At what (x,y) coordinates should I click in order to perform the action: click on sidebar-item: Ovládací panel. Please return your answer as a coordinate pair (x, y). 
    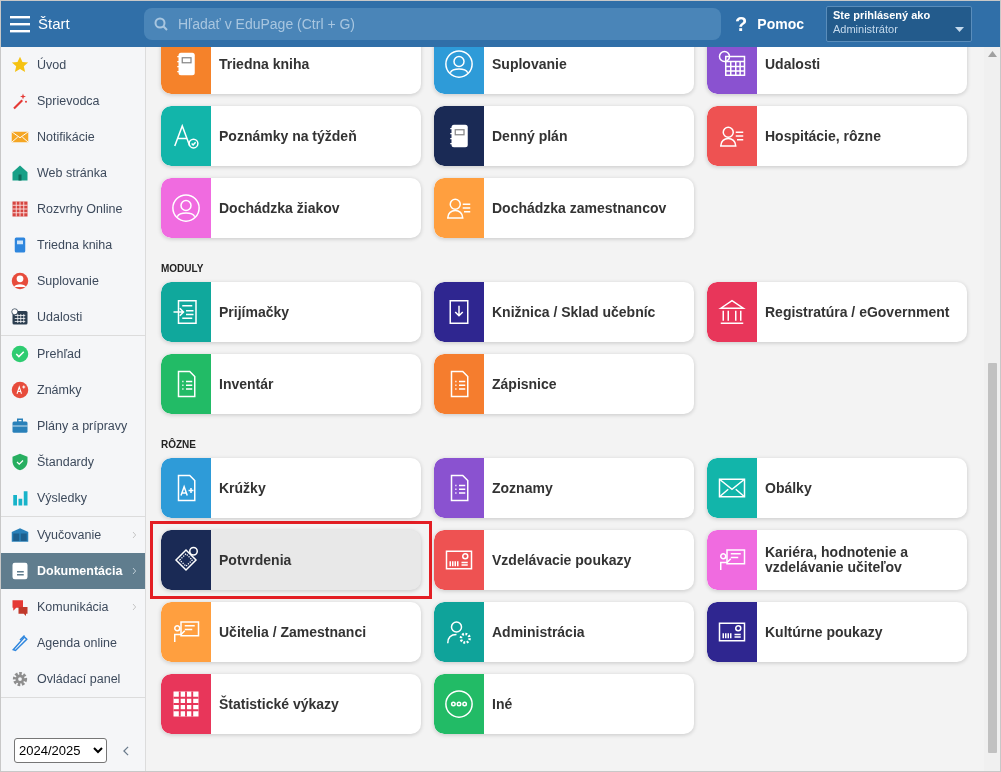
    Looking at the image, I should click on (73, 679).